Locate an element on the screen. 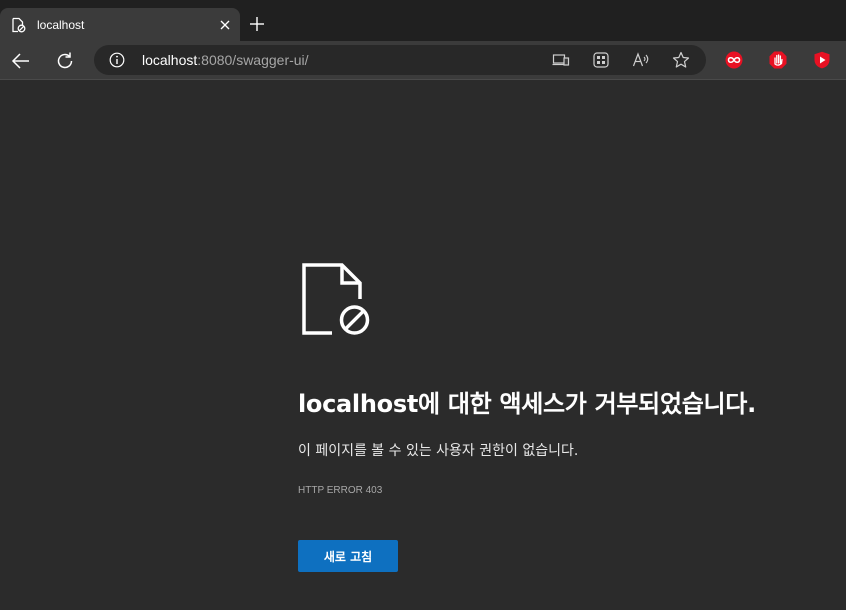 This screenshot has width=846, height=610. plus-icon is located at coordinates (257, 24).